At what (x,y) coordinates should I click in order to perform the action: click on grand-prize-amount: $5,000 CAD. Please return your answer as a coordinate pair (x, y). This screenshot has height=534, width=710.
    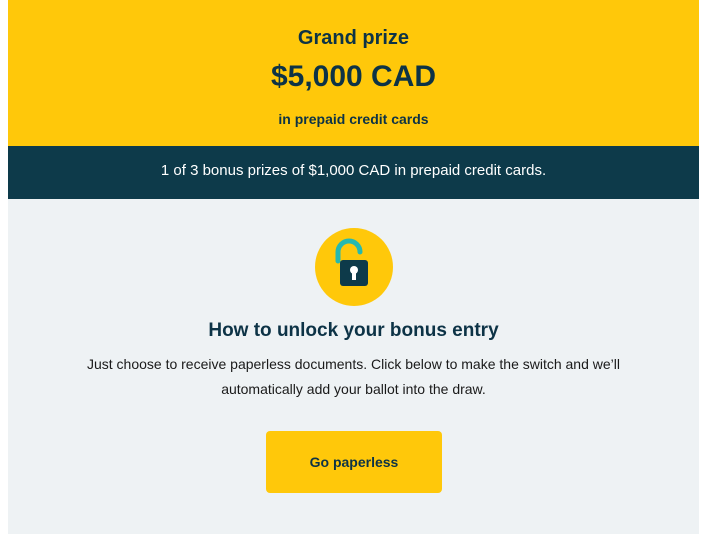
    Looking at the image, I should click on (353, 76).